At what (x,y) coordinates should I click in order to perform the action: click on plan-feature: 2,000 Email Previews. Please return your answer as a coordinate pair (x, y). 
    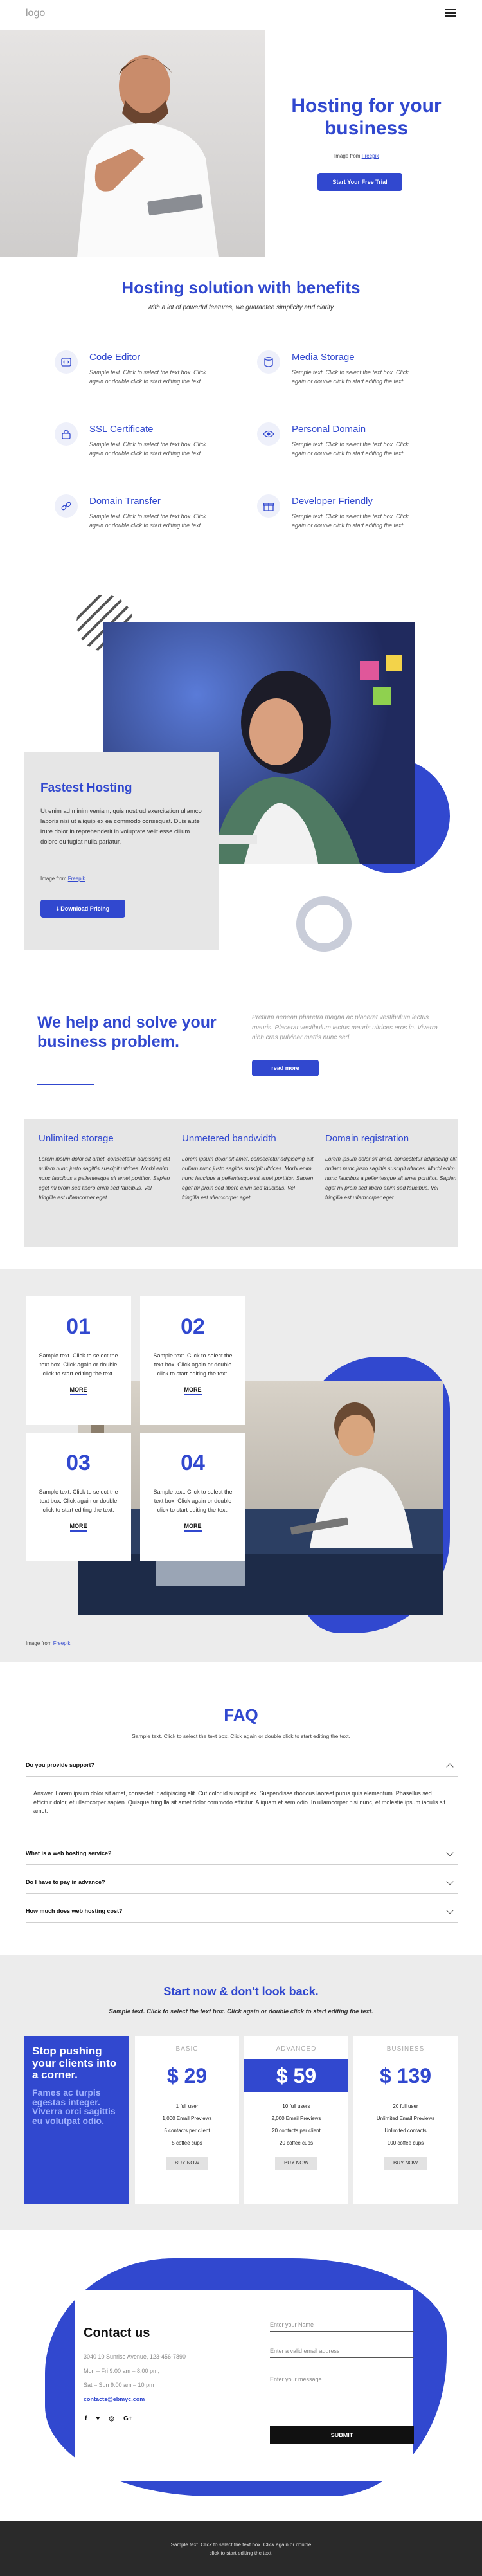
    Looking at the image, I should click on (296, 2118).